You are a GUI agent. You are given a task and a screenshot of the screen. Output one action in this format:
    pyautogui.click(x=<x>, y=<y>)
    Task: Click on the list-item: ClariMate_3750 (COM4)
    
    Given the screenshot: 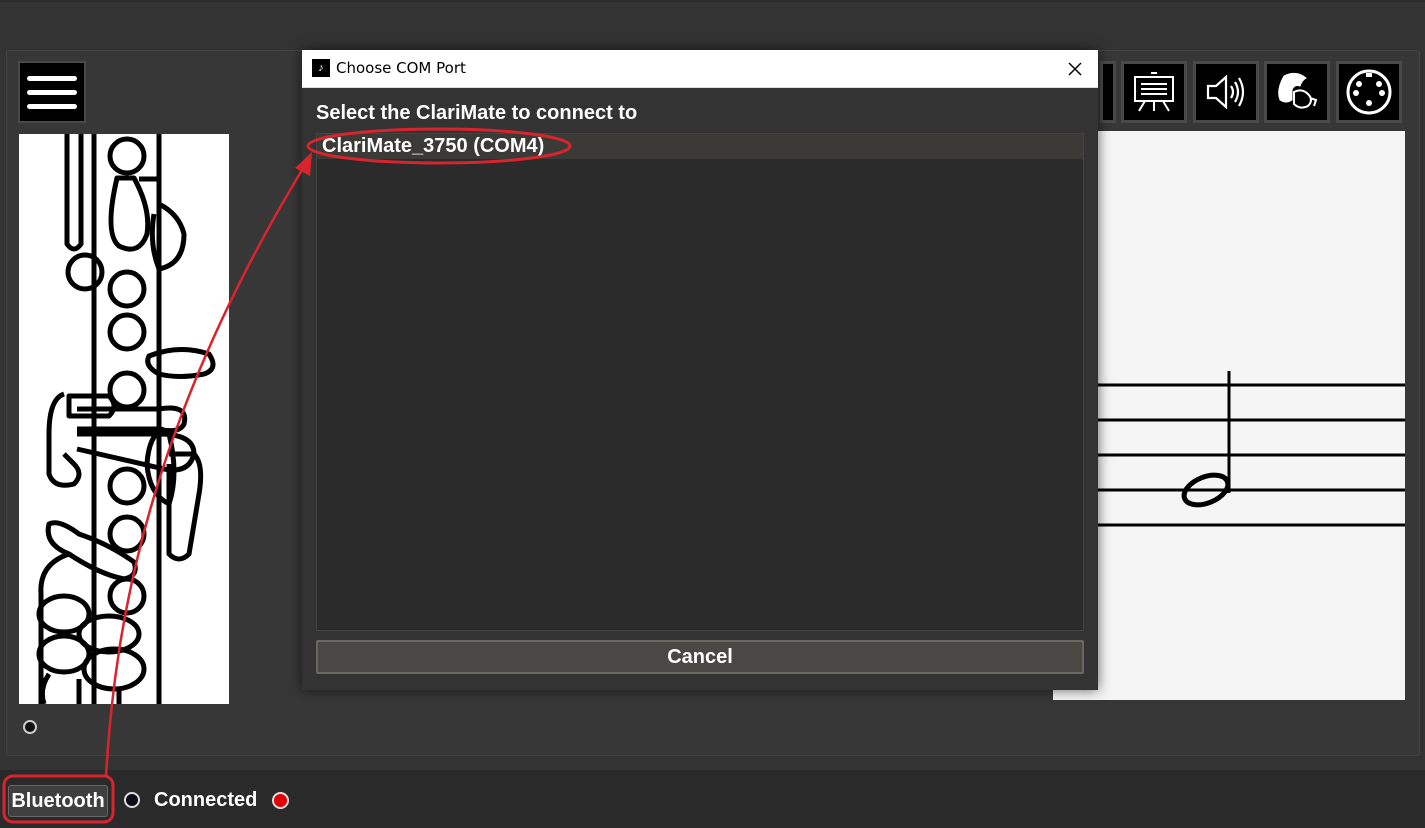 What is the action you would take?
    pyautogui.click(x=700, y=146)
    